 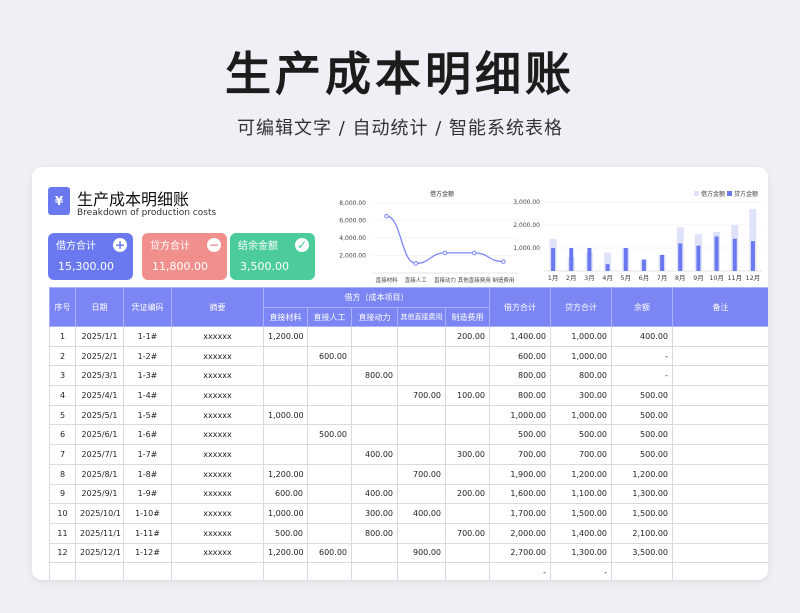 I want to click on minus-icon: −, so click(x=214, y=245).